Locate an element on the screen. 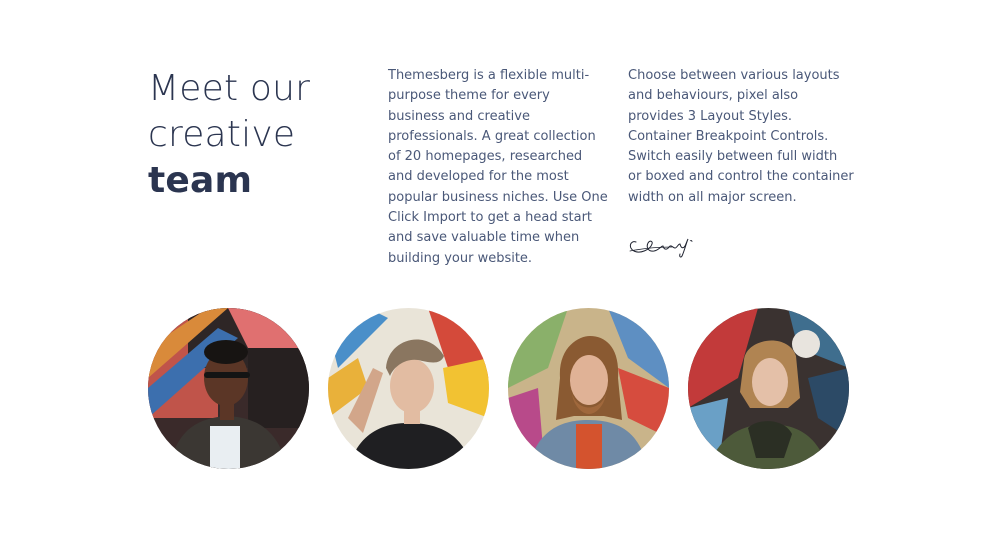 This screenshot has height=555, width=1000. section-heading: Meet our creative team is located at coordinates (263, 135).